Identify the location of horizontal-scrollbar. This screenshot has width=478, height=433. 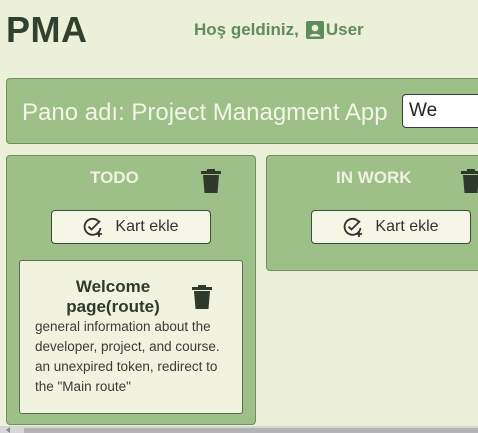
(239, 429).